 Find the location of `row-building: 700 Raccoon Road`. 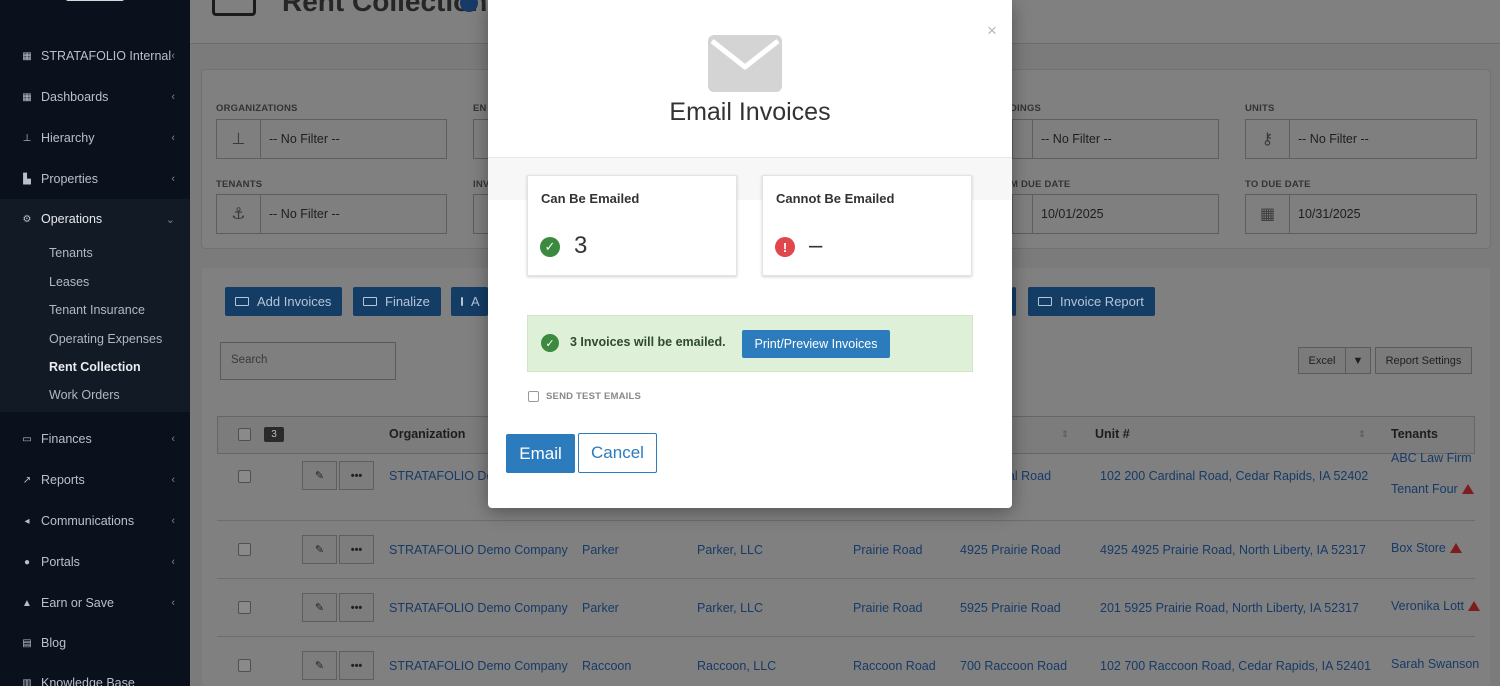

row-building: 700 Raccoon Road is located at coordinates (1013, 666).